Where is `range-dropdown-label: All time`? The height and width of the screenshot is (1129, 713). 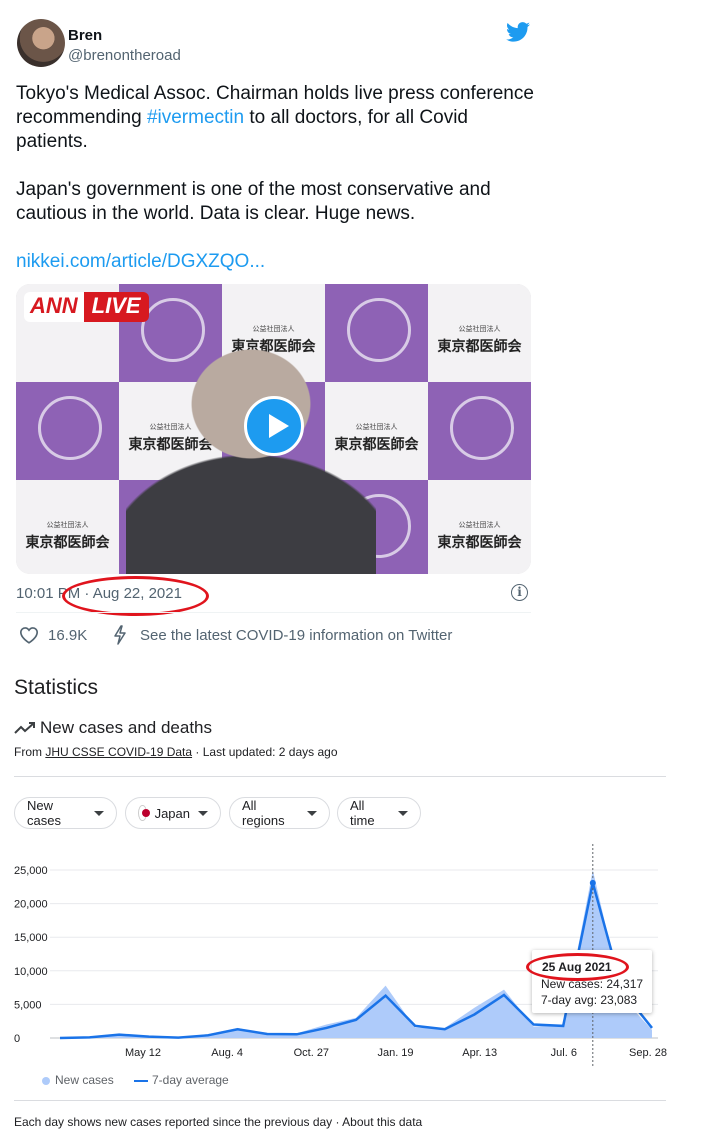 range-dropdown-label: All time is located at coordinates (362, 813).